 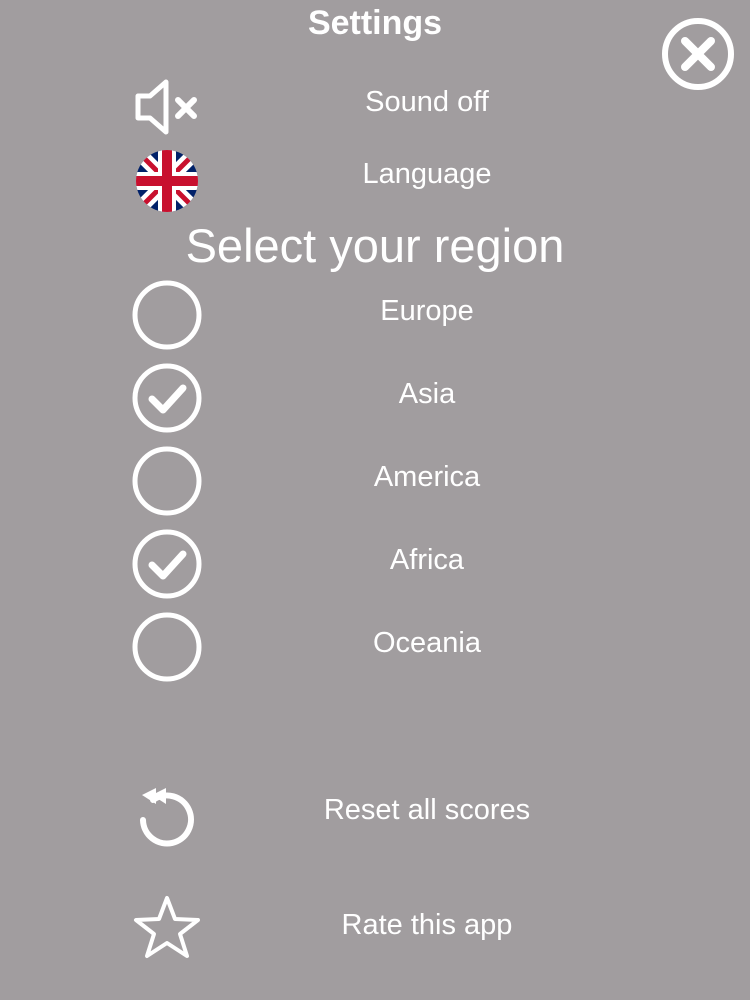 I want to click on region-option-america: America, so click(x=375, y=481).